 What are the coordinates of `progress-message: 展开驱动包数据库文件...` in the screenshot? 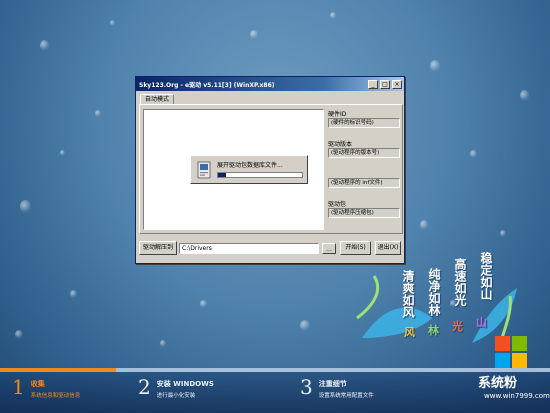 It's located at (250, 165).